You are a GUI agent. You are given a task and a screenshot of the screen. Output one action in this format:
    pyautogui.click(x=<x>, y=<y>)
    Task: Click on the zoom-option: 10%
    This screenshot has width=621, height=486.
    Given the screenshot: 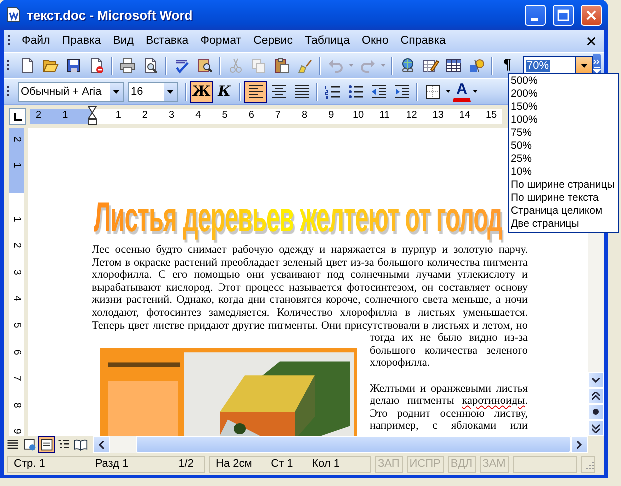 What is the action you would take?
    pyautogui.click(x=563, y=172)
    